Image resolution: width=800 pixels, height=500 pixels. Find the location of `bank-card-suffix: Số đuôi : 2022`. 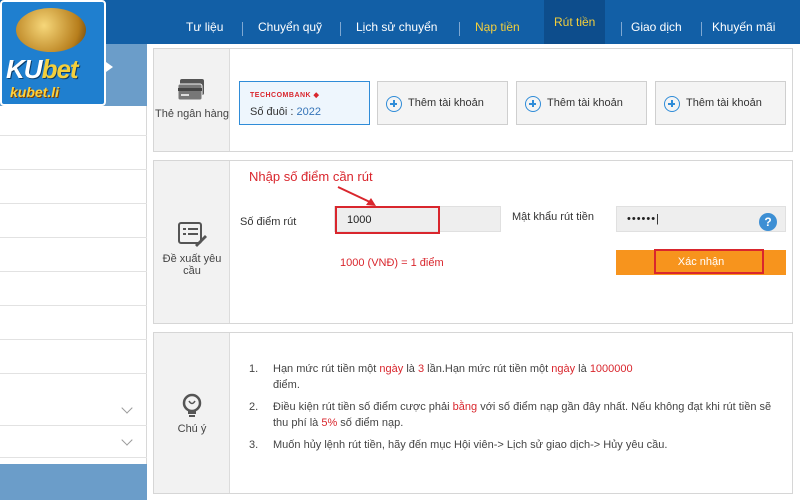

bank-card-suffix: Số đuôi : 2022 is located at coordinates (285, 112).